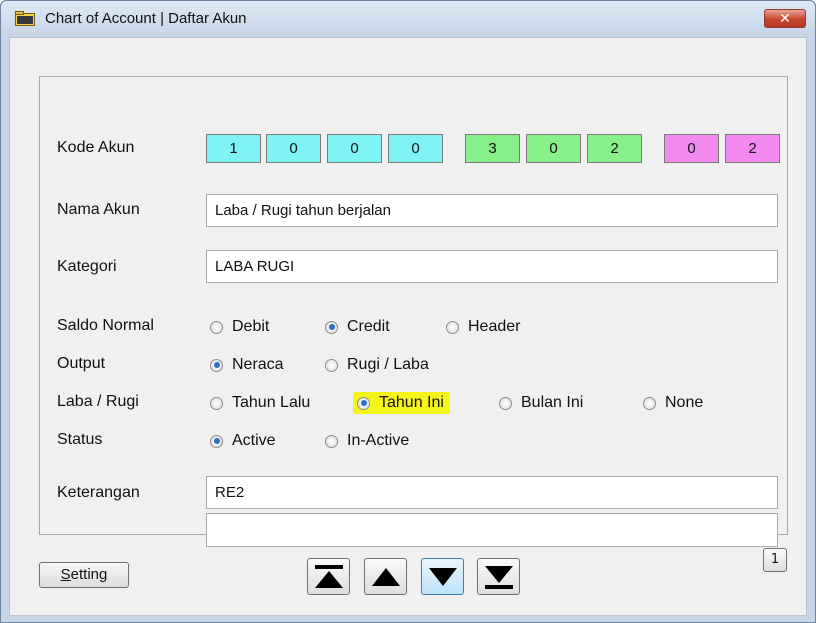 The image size is (816, 623). What do you see at coordinates (691, 148) in the screenshot?
I see `account-code-digit-8: 0` at bounding box center [691, 148].